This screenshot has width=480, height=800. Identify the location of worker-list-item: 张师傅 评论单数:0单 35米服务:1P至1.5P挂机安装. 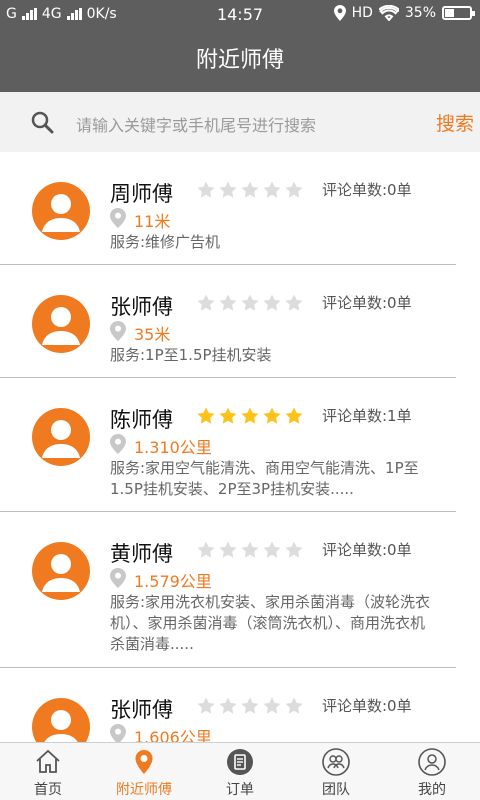
(228, 321).